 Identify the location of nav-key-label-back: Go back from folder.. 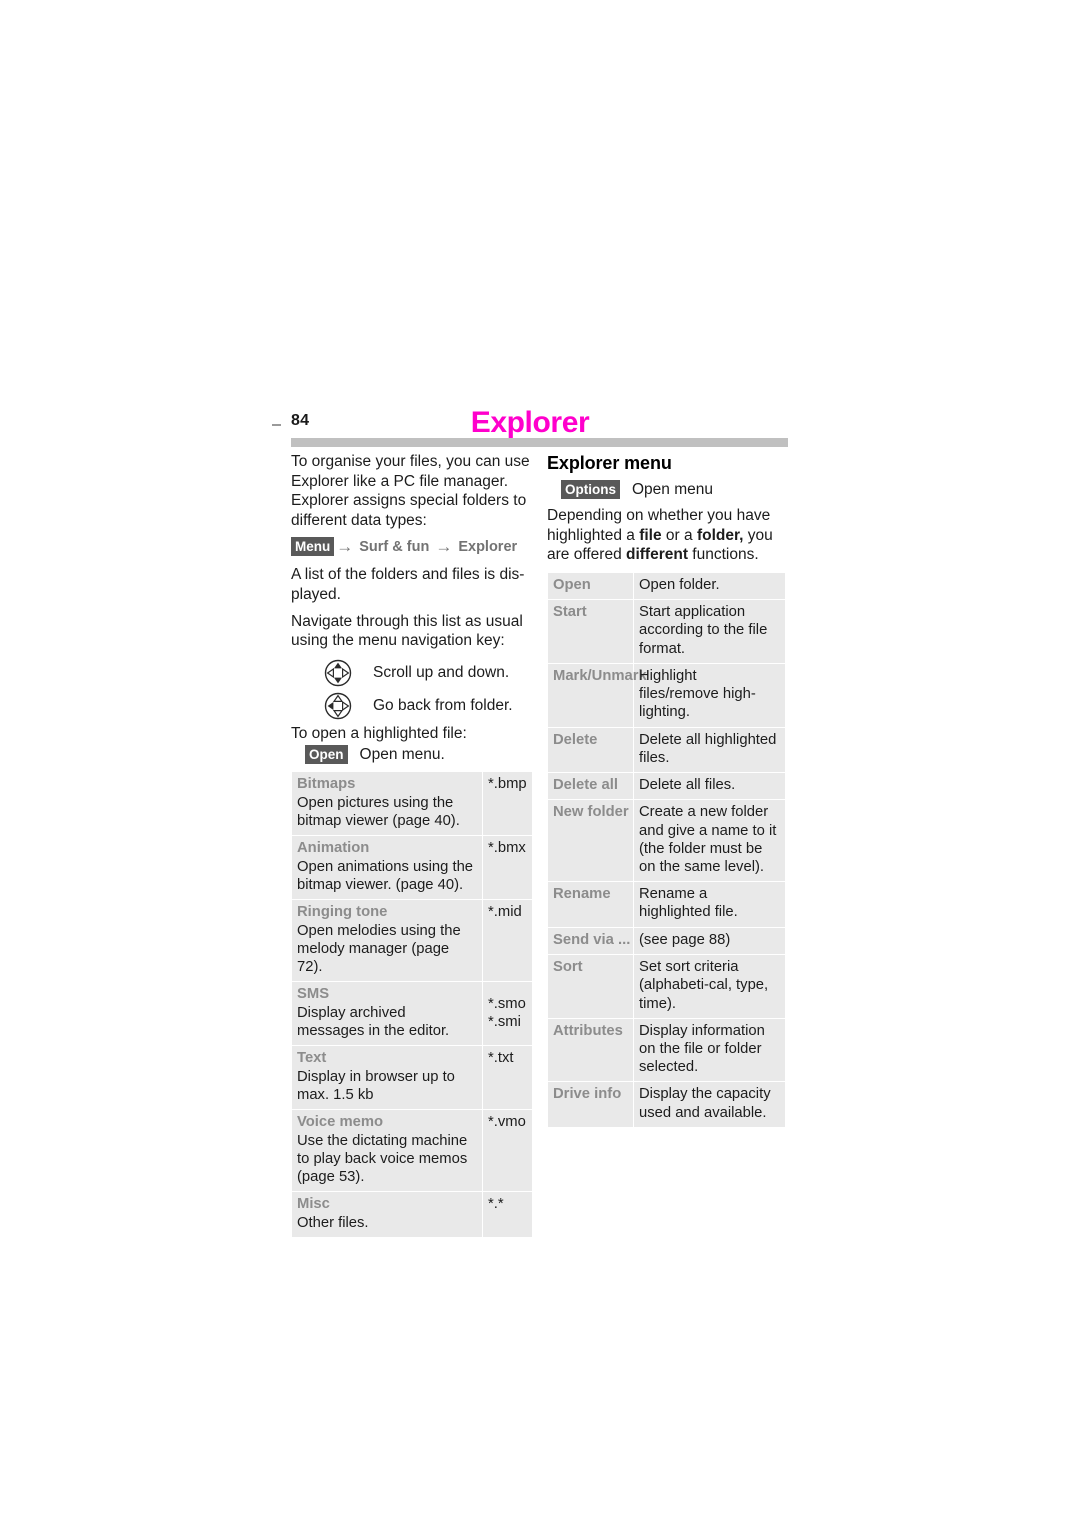
(443, 706).